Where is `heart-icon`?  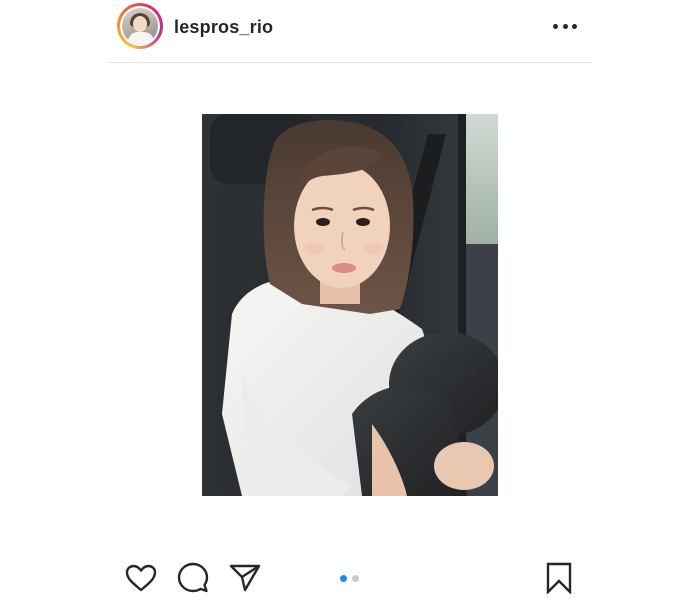
heart-icon is located at coordinates (141, 578).